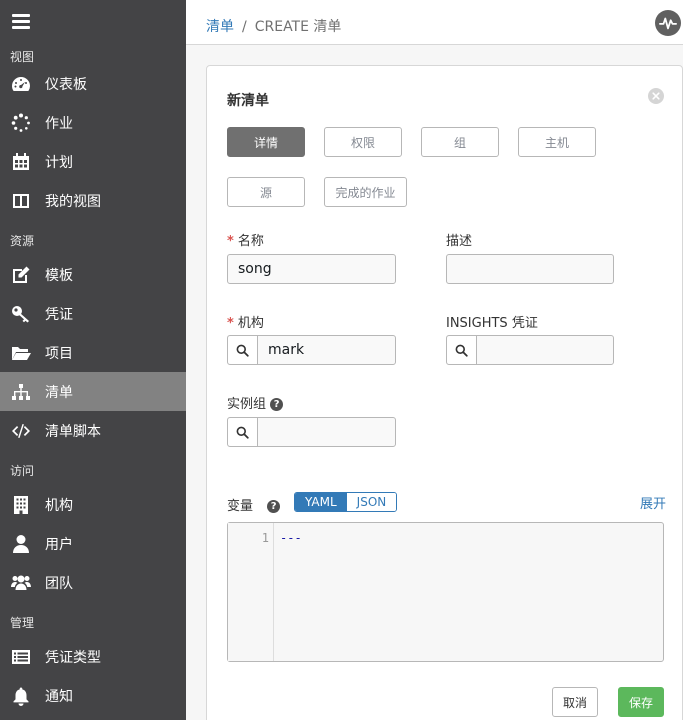 The height and width of the screenshot is (720, 683). Describe the element at coordinates (220, 27) in the screenshot. I see `breadcrumb-inventories-link: 清单` at that location.